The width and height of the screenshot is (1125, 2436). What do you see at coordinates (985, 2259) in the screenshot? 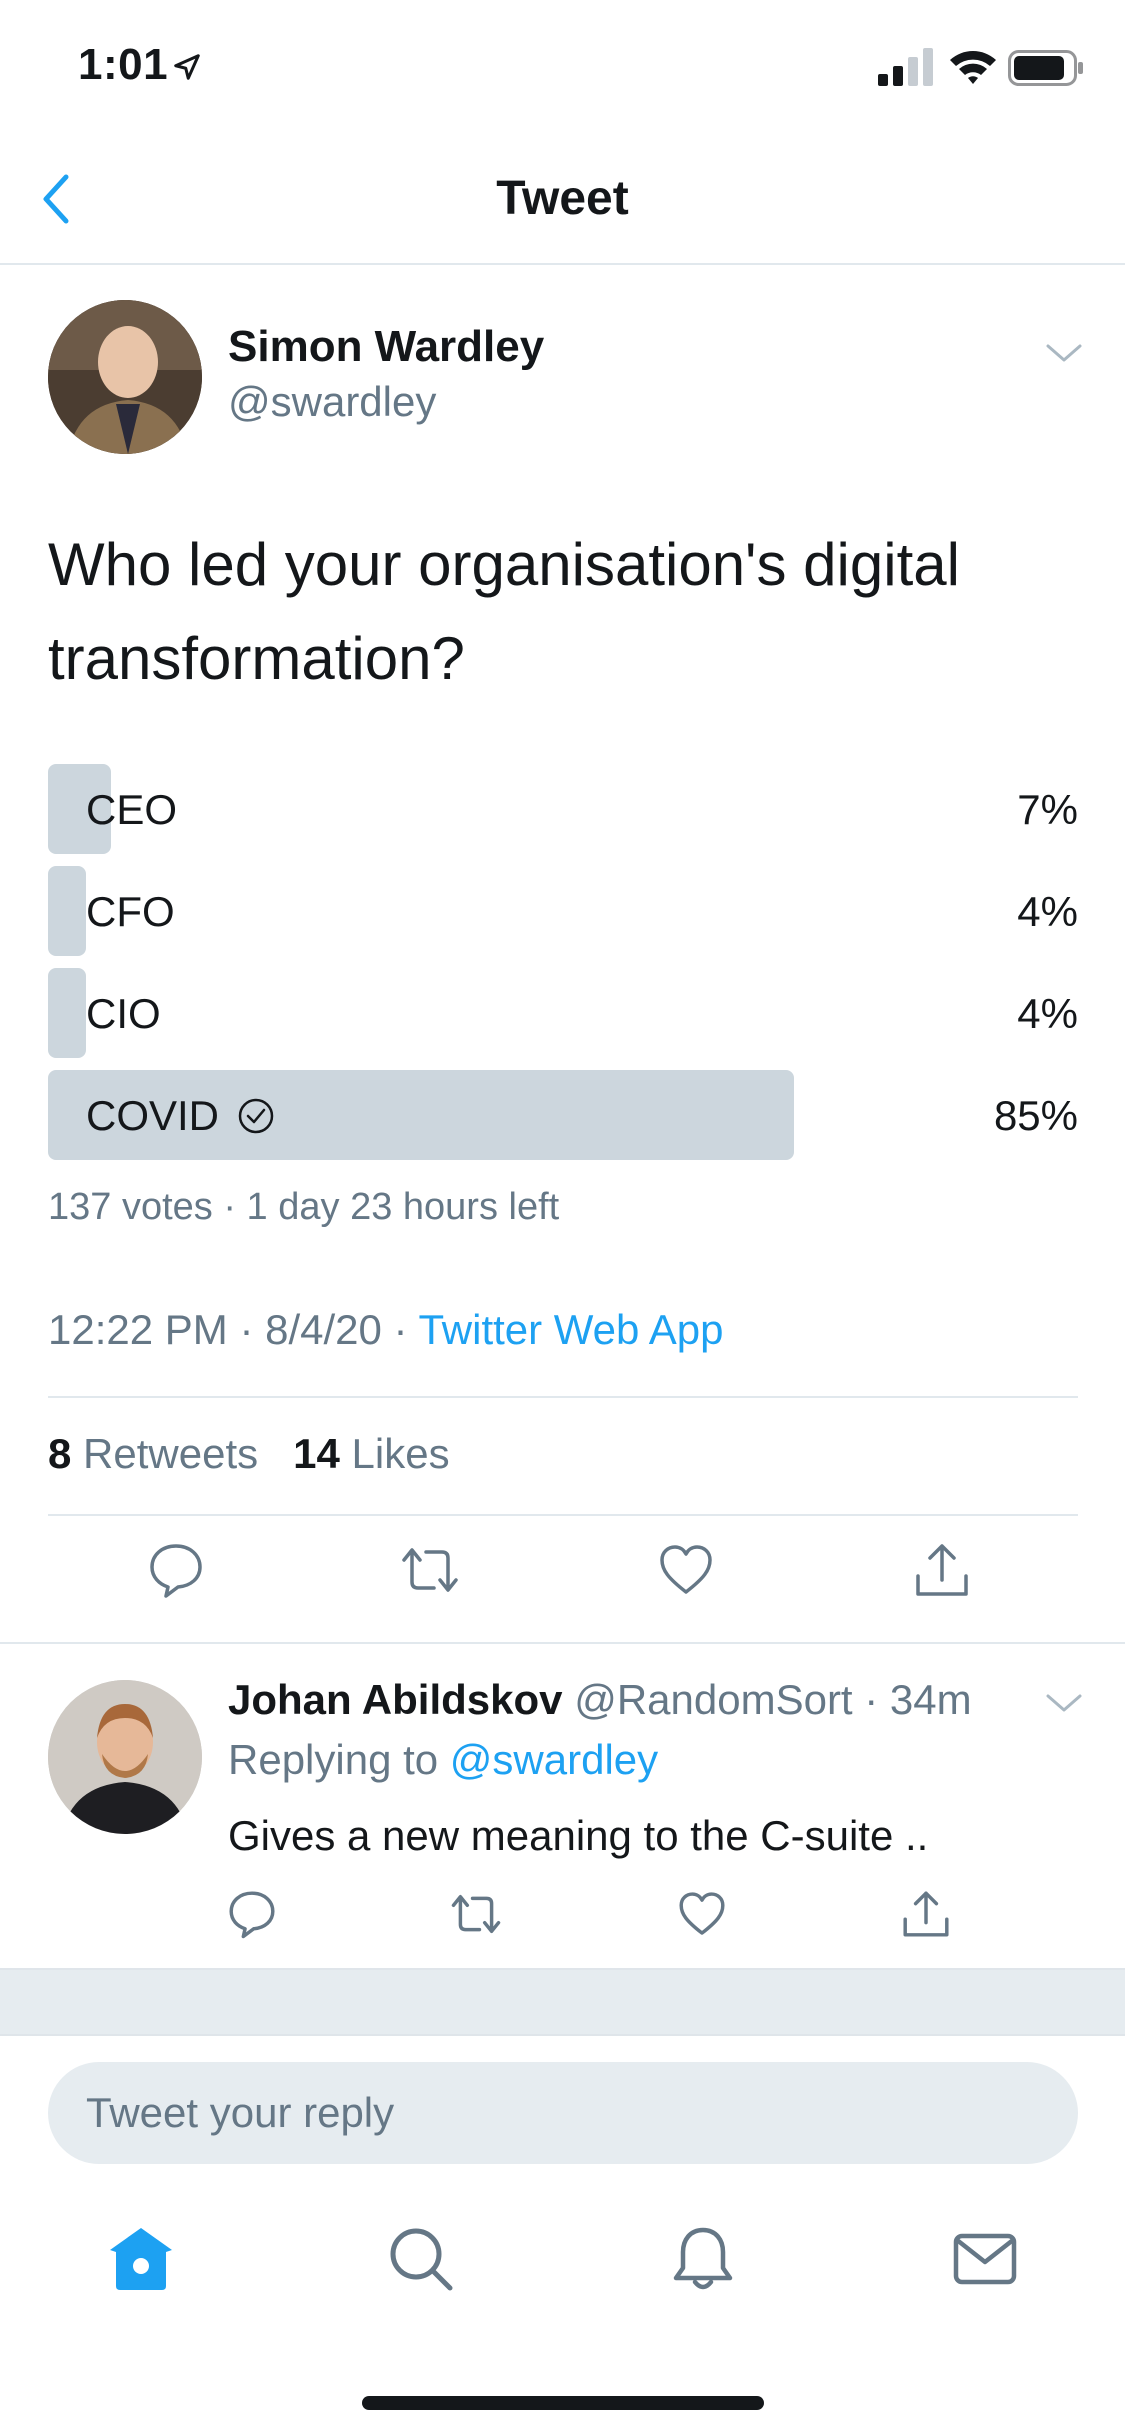
I see `messages-icon` at bounding box center [985, 2259].